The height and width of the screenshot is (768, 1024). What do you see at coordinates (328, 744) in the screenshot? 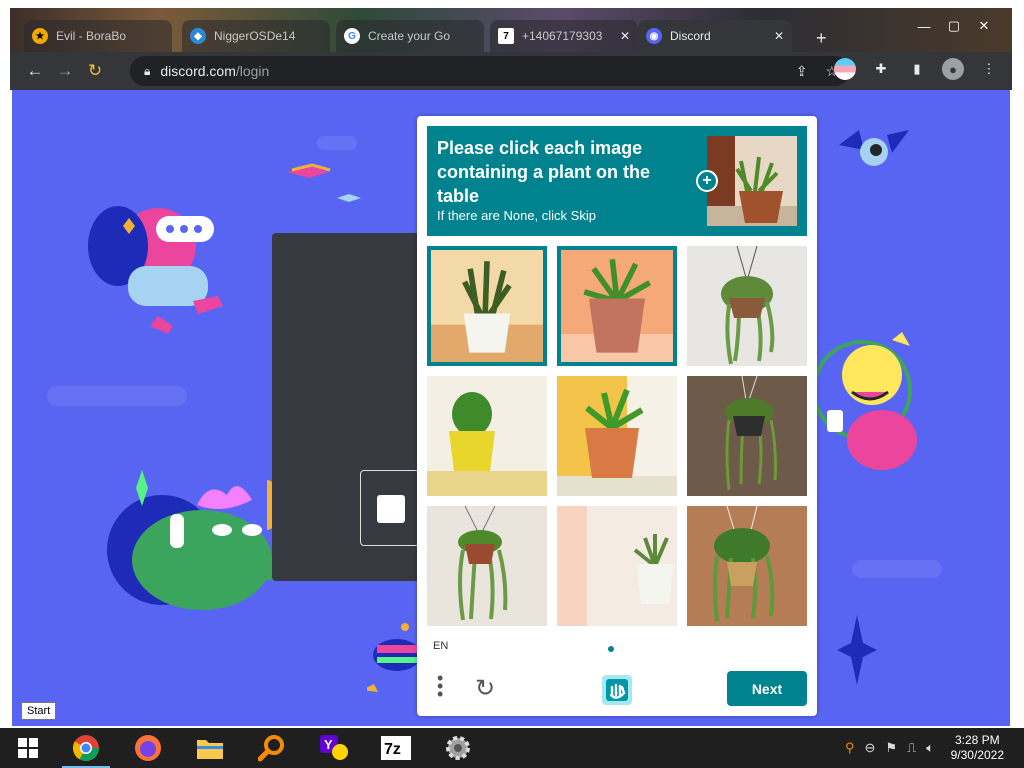
I see `svg-text: Y` at bounding box center [328, 744].